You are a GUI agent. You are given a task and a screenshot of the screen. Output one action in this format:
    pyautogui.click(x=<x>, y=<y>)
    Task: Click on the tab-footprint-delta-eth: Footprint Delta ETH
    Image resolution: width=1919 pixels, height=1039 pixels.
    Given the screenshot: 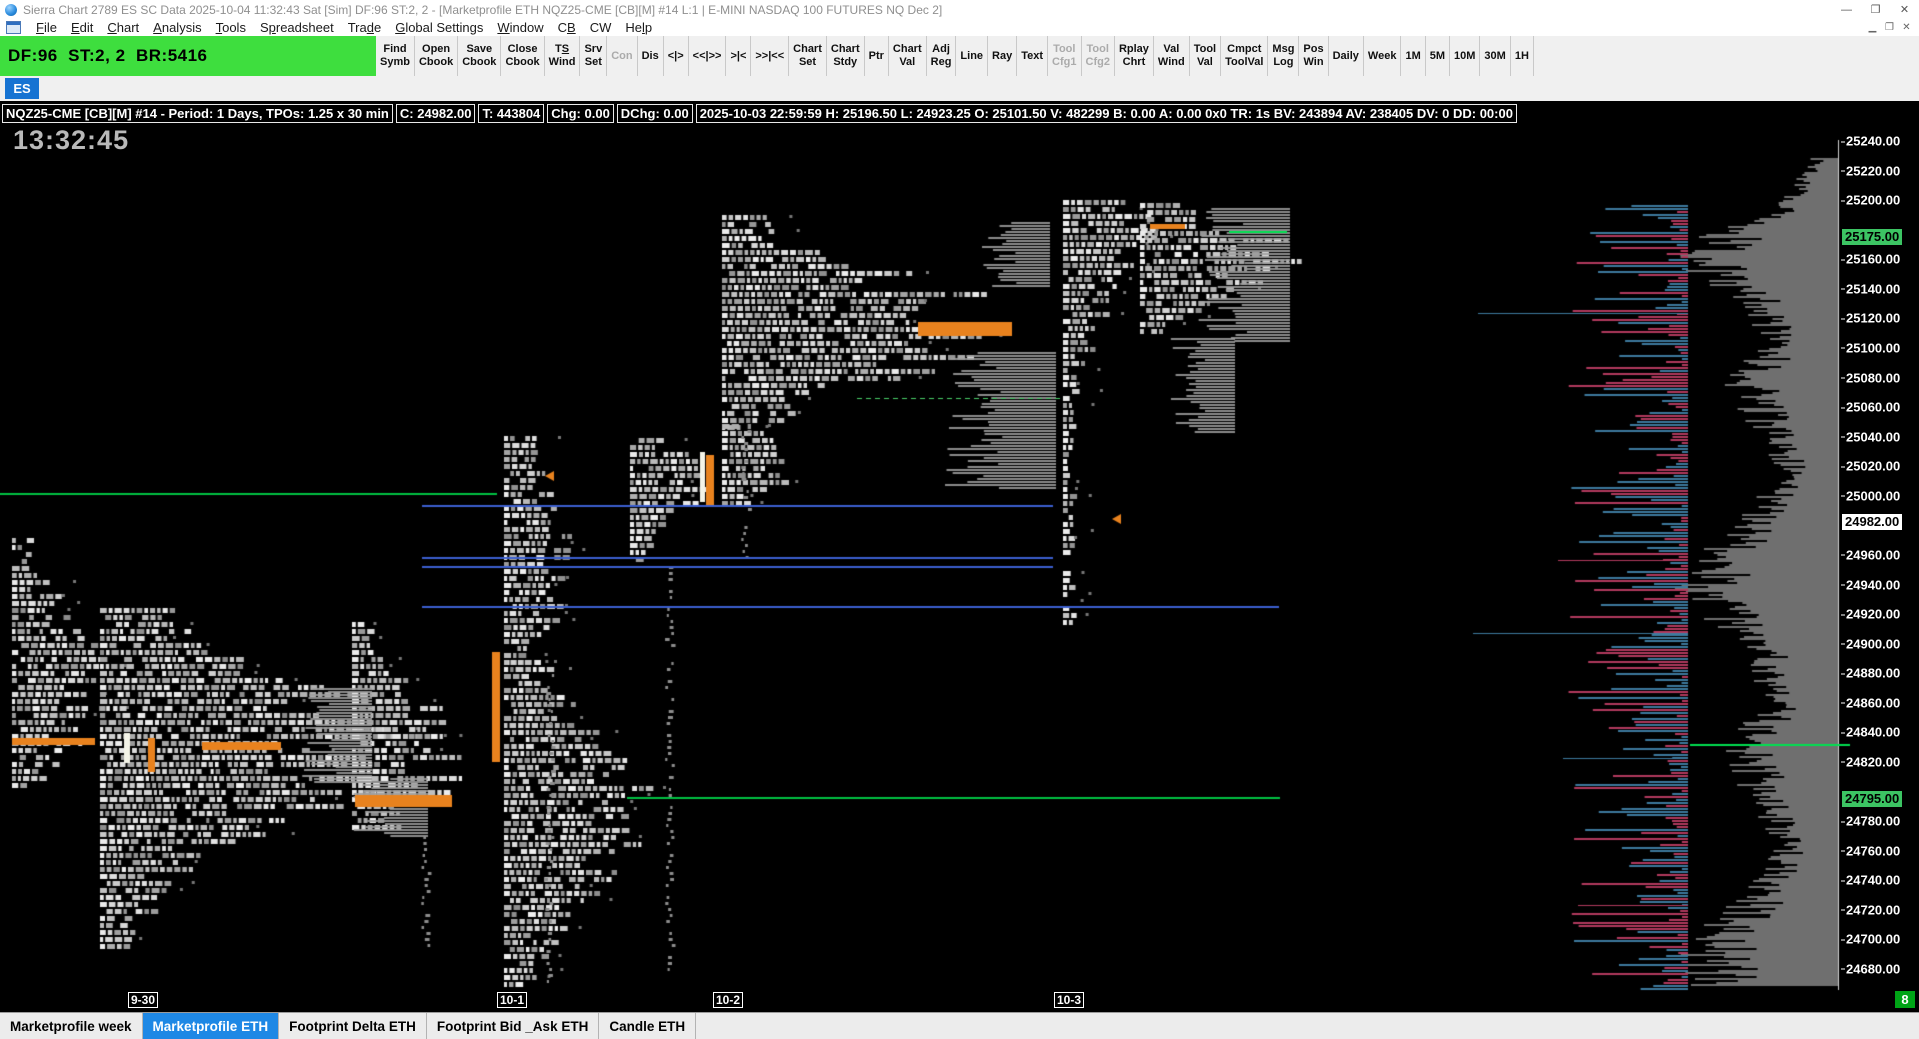 What is the action you would take?
    pyautogui.click(x=353, y=1026)
    